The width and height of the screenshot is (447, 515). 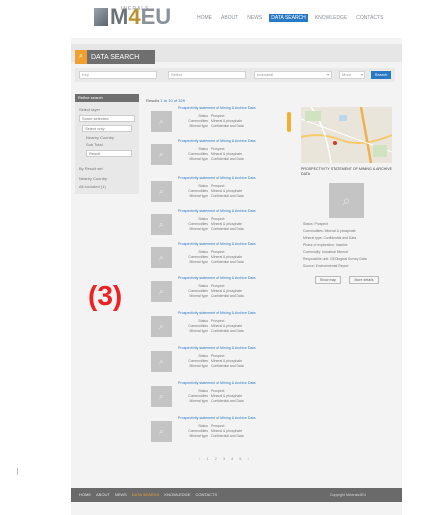 I want to click on detail-field: Mineral type: Confidential and Data, so click(x=329, y=238).